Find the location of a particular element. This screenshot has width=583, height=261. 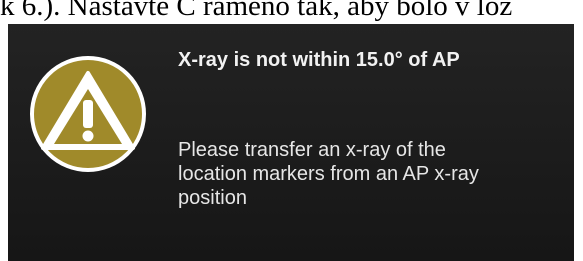

dialog-title: X-ray is not within 15.0° of AP is located at coordinates (319, 60).